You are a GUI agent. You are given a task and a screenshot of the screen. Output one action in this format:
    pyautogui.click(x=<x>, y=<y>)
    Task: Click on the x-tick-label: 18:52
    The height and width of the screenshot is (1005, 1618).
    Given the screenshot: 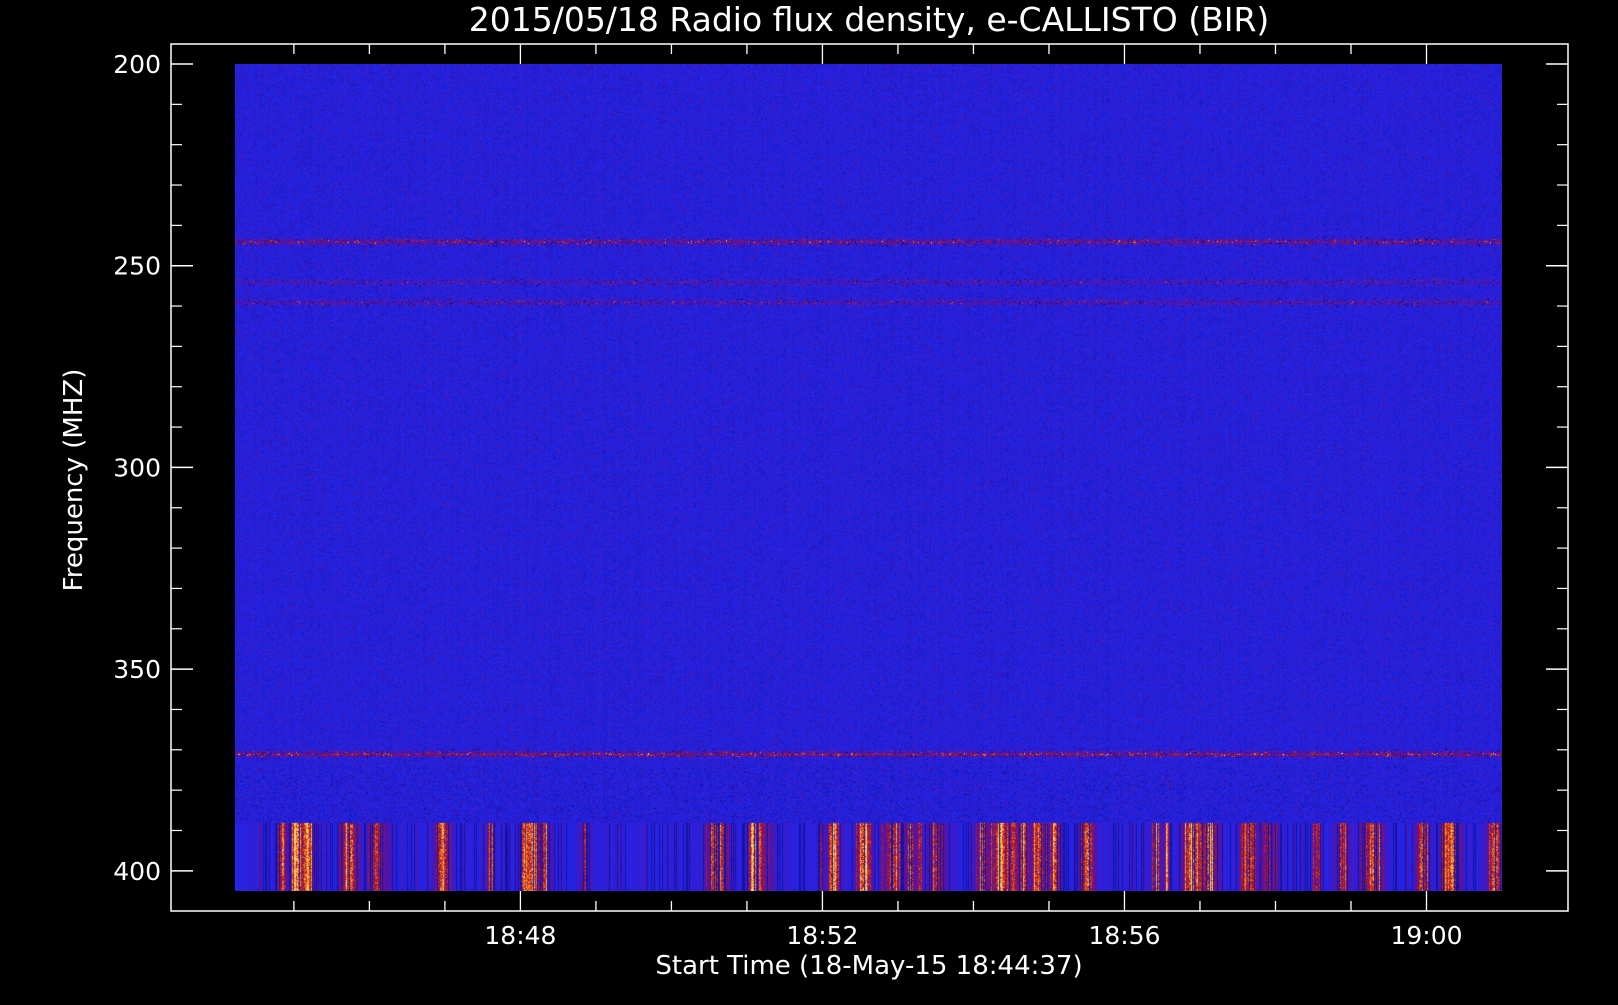 What is the action you would take?
    pyautogui.click(x=822, y=935)
    